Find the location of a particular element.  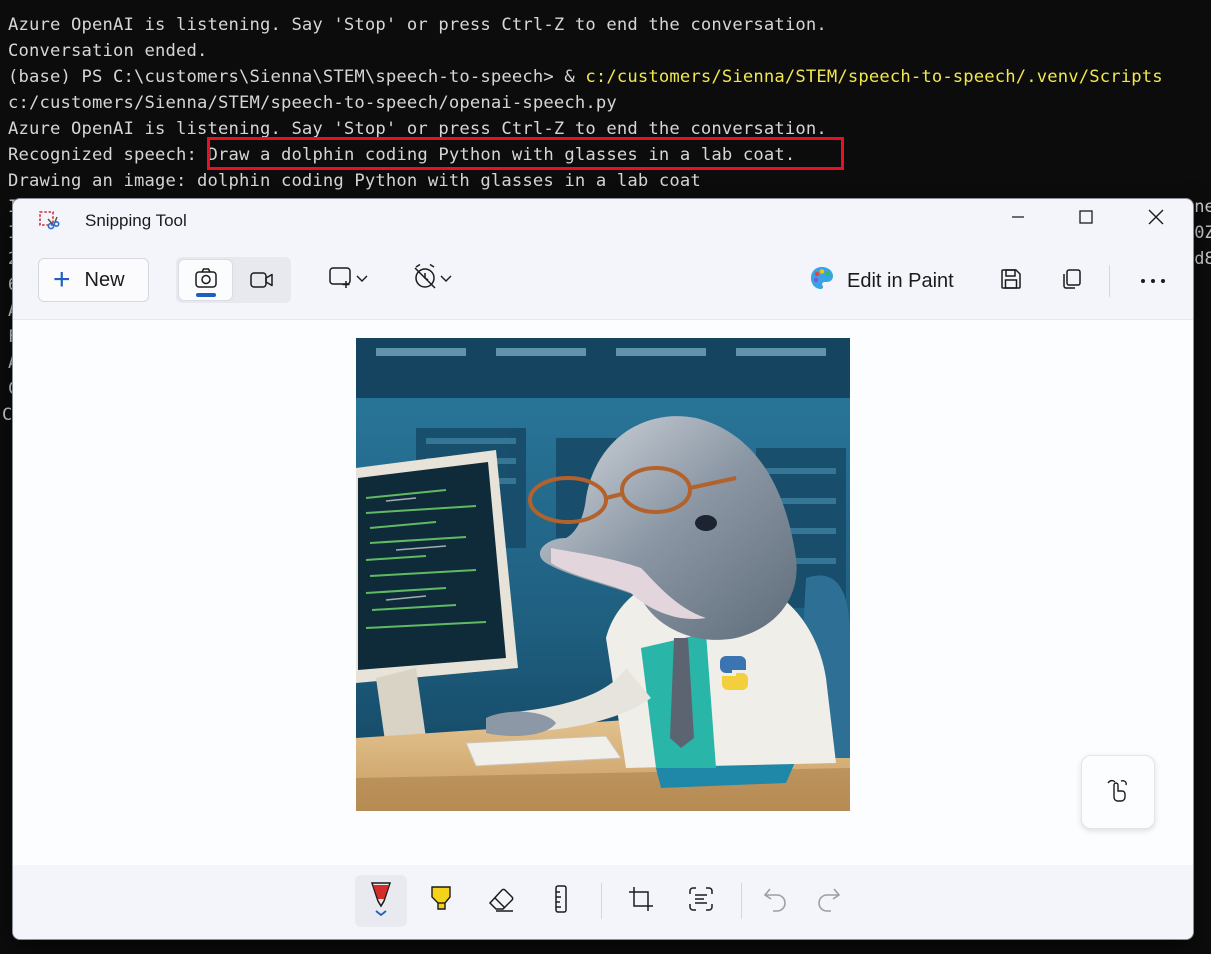

ballpoint-pen-icon is located at coordinates (381, 901).